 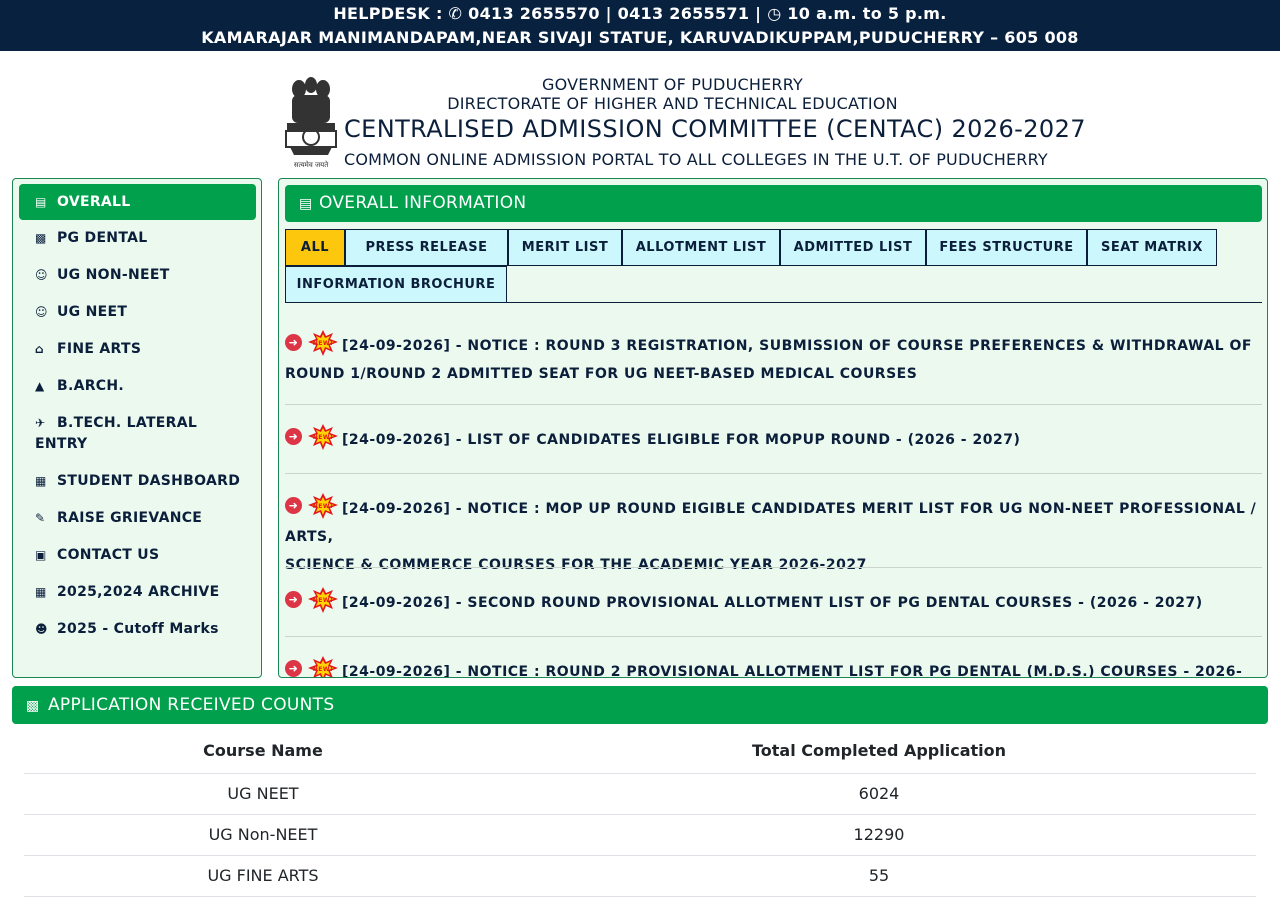 I want to click on sidebar-item-pg-dental: ▩ PG DENTAL, so click(x=137, y=238).